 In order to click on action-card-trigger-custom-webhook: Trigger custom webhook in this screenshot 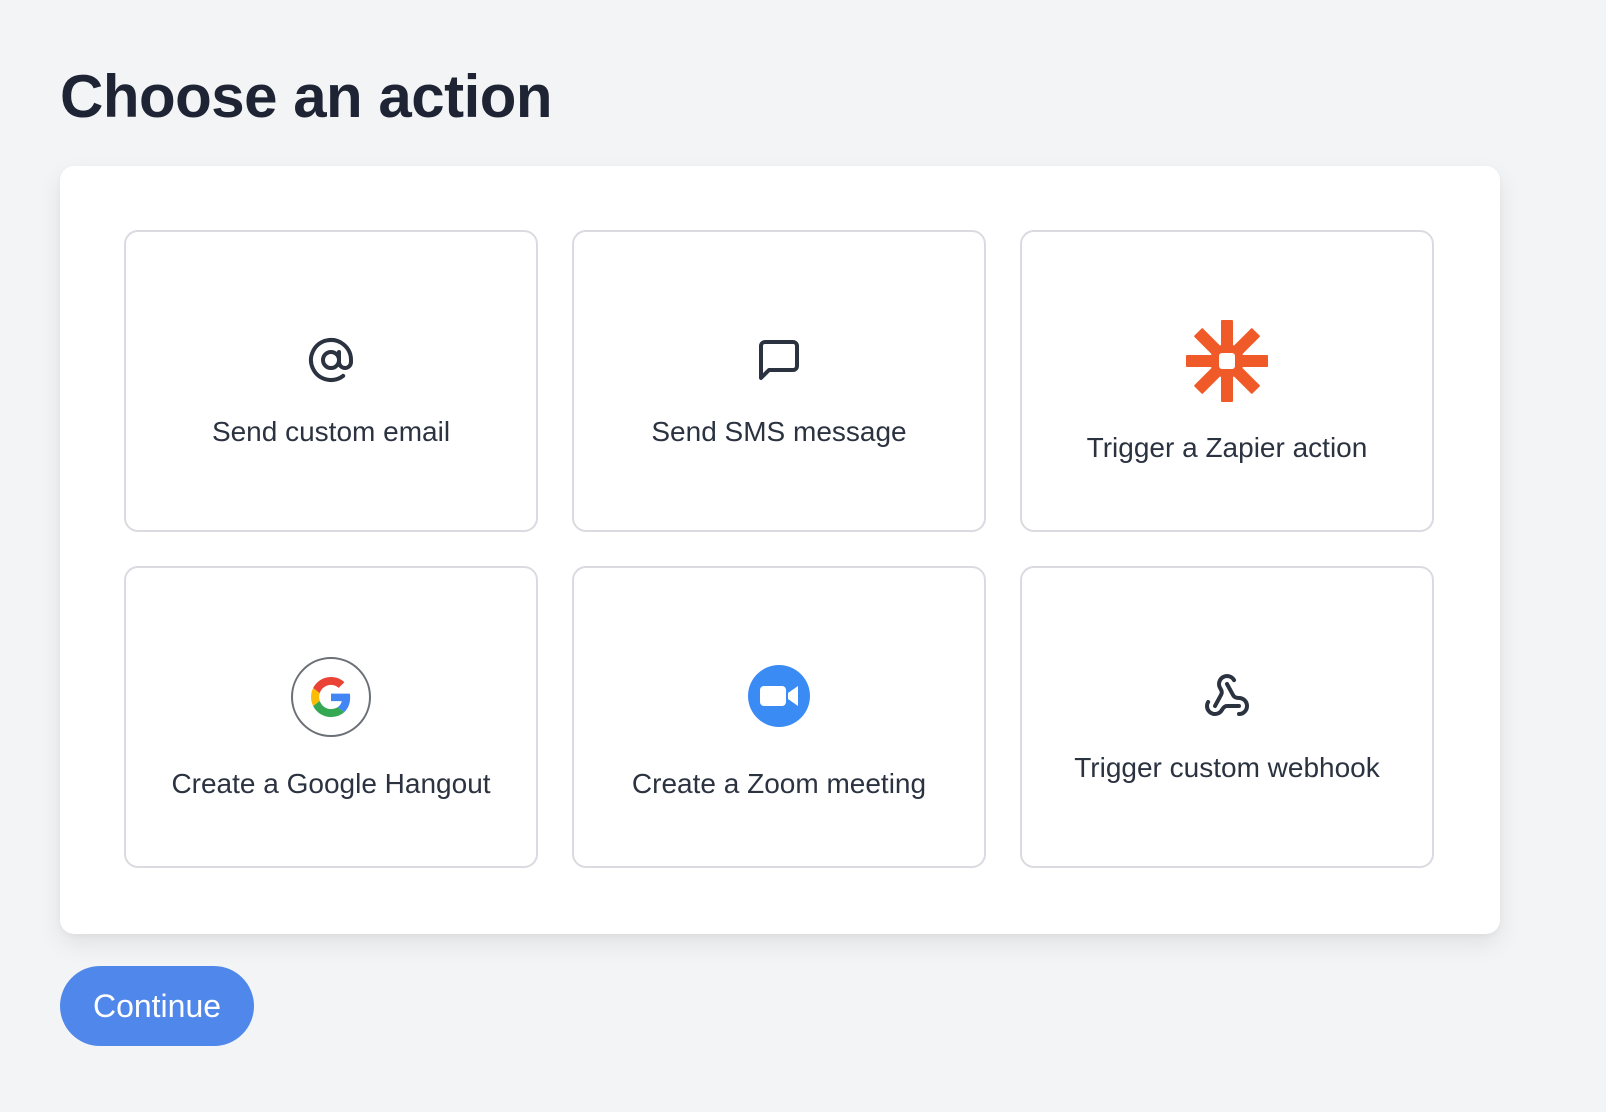, I will do `click(1227, 717)`.